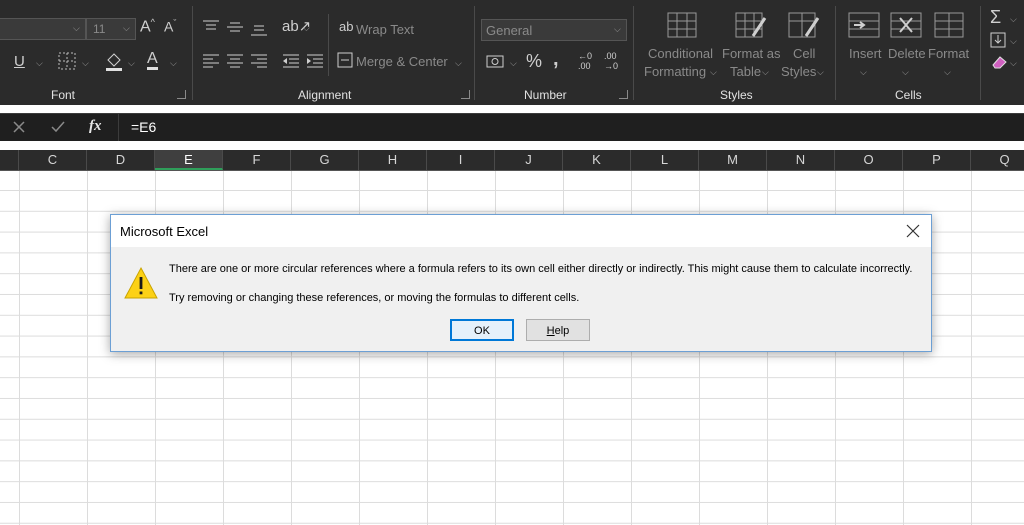  Describe the element at coordinates (385, 29) in the screenshot. I see `wrap-text-button: Wrap Text` at that location.